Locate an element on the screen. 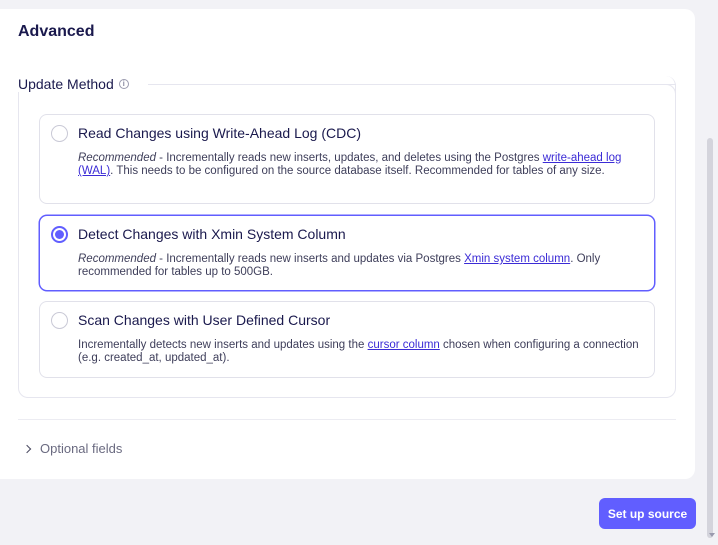  option-title: Scan Changes with User Defined Cursor is located at coordinates (204, 320).